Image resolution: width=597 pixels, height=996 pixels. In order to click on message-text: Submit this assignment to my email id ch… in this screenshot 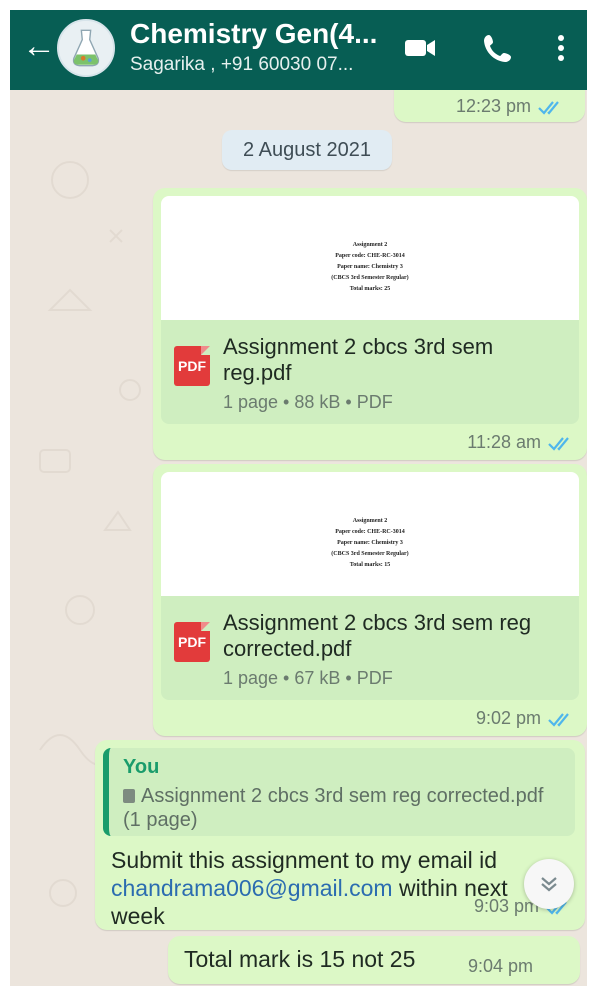, I will do `click(331, 888)`.